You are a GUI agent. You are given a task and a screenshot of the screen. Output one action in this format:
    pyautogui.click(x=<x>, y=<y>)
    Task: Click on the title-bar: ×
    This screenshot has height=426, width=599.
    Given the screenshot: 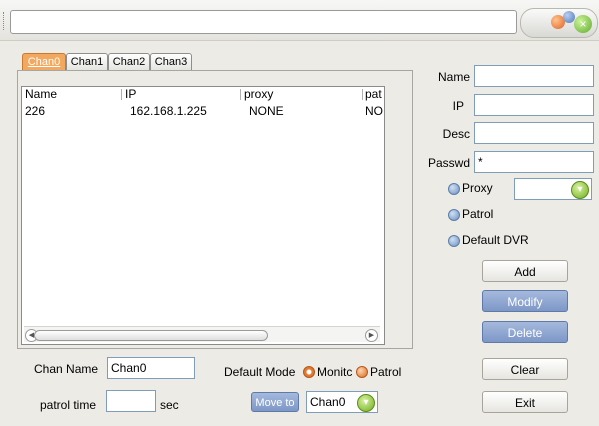 What is the action you would take?
    pyautogui.click(x=299, y=20)
    